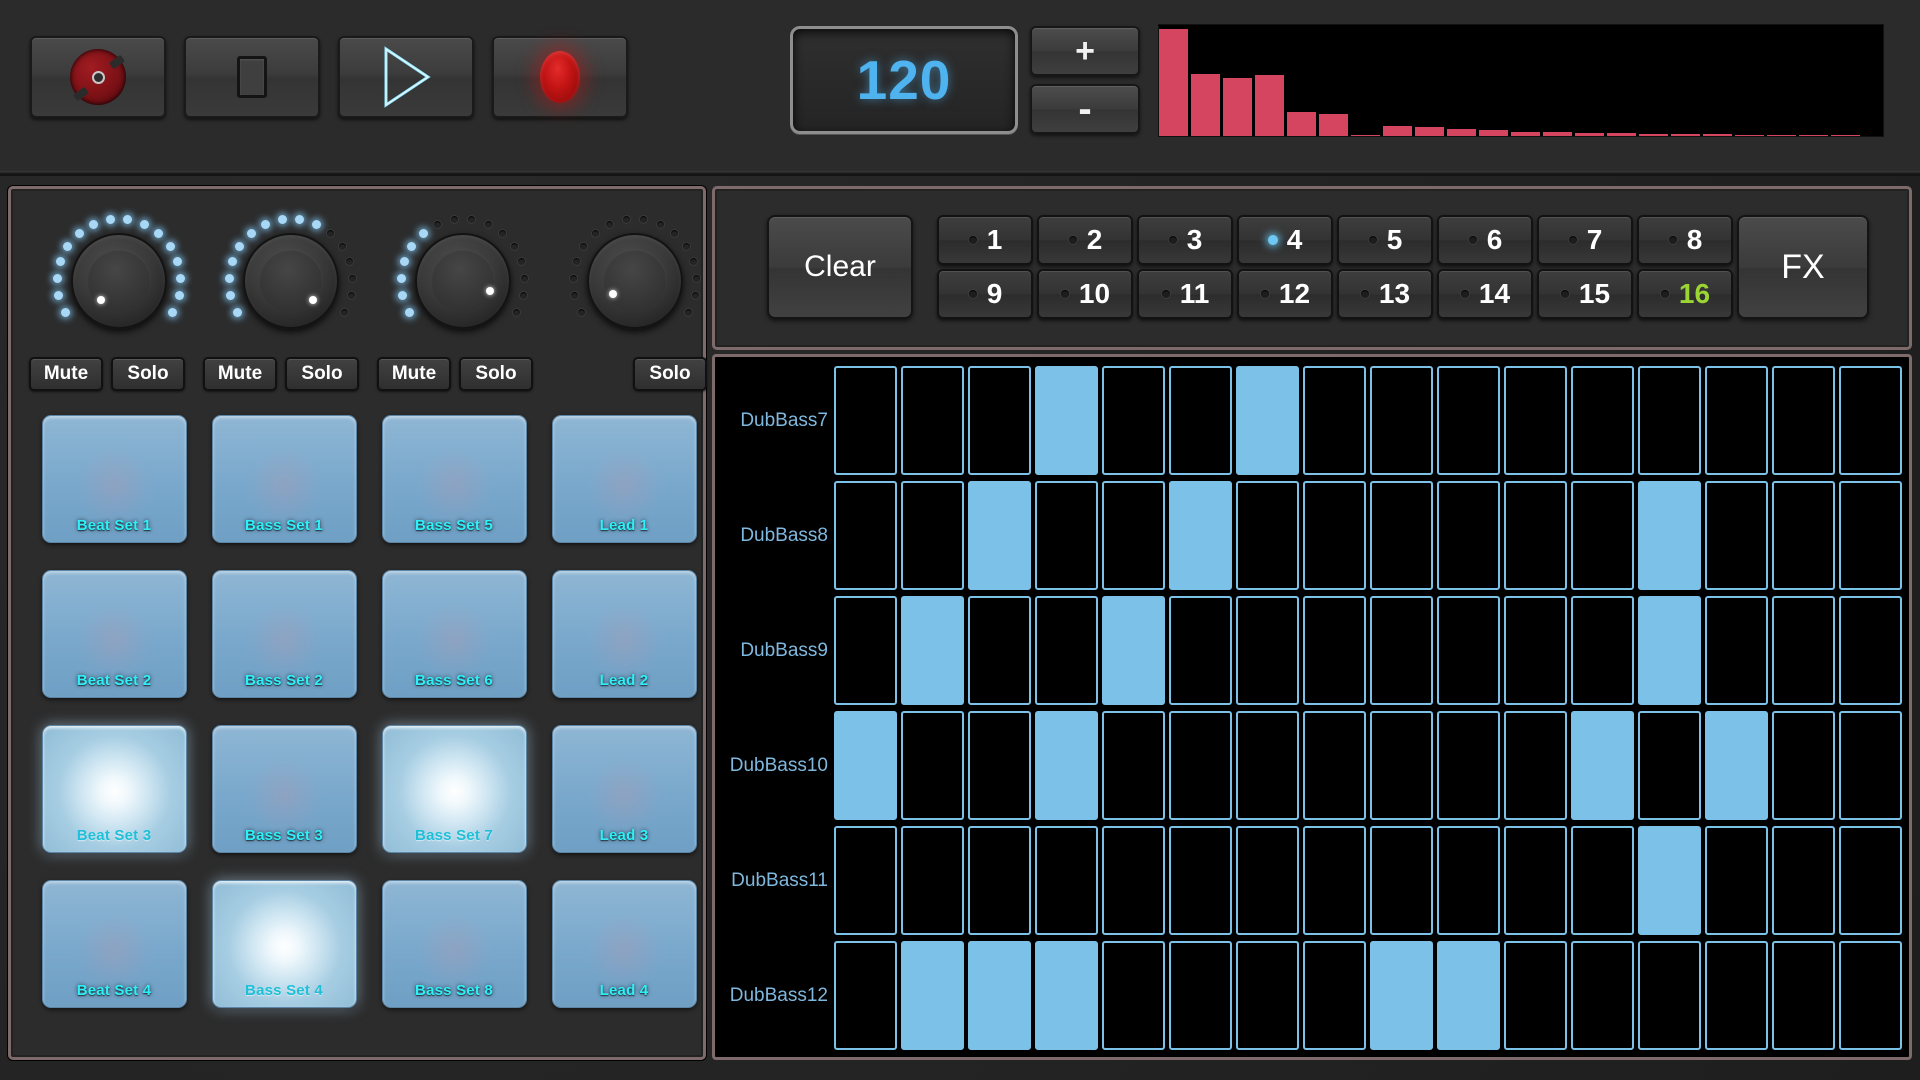 The width and height of the screenshot is (1920, 1080). What do you see at coordinates (252, 77) in the screenshot?
I see `stop-button` at bounding box center [252, 77].